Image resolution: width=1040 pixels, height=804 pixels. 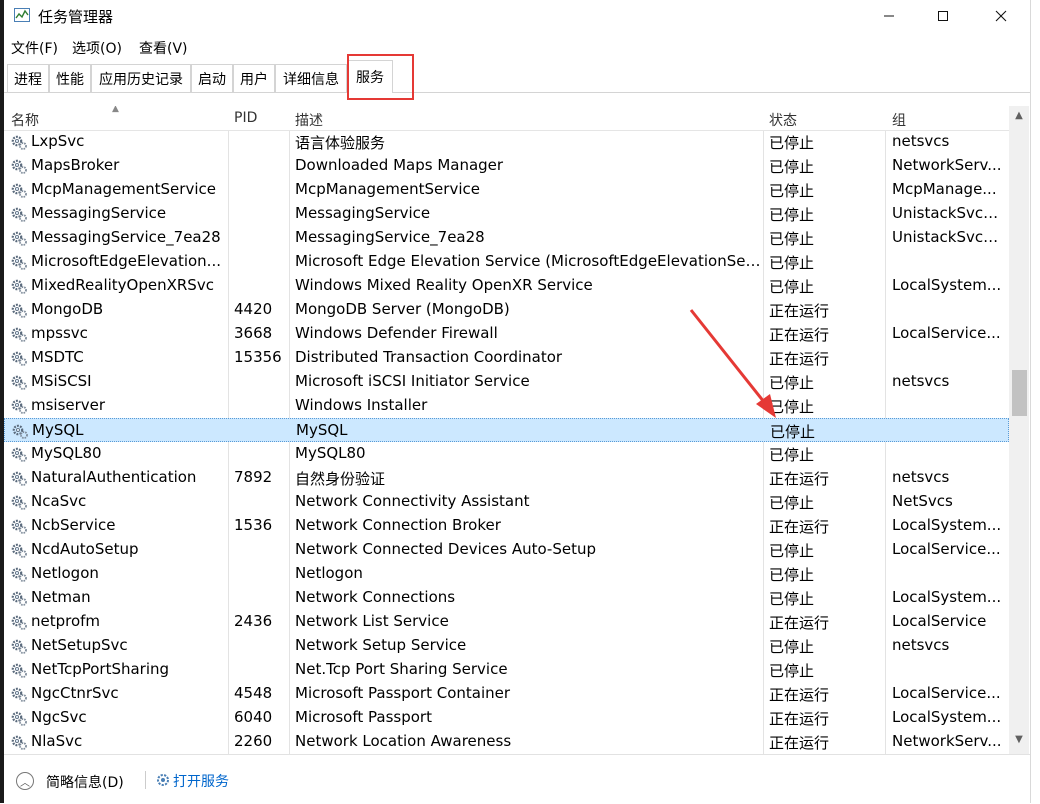 I want to click on minimize-icon, so click(x=889, y=16).